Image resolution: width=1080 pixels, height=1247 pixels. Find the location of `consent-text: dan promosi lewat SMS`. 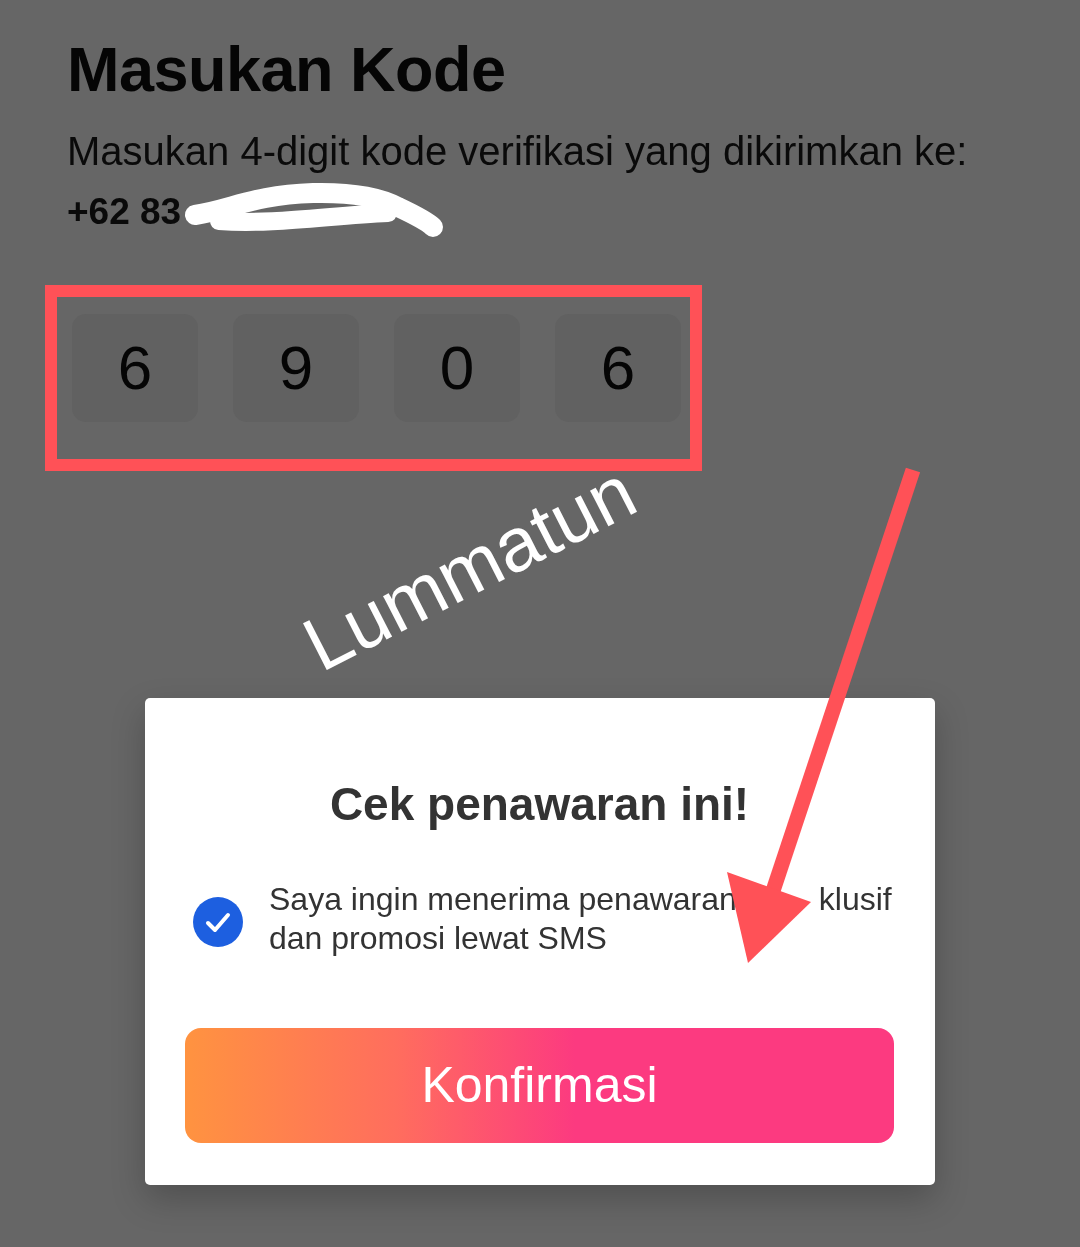

consent-text: dan promosi lewat SMS is located at coordinates (438, 938).